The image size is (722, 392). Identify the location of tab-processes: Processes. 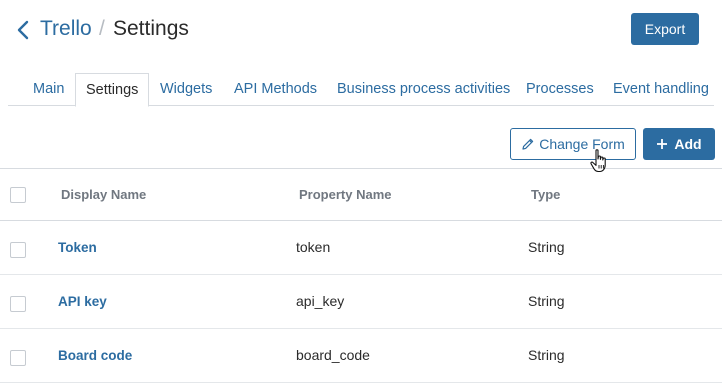
(560, 89).